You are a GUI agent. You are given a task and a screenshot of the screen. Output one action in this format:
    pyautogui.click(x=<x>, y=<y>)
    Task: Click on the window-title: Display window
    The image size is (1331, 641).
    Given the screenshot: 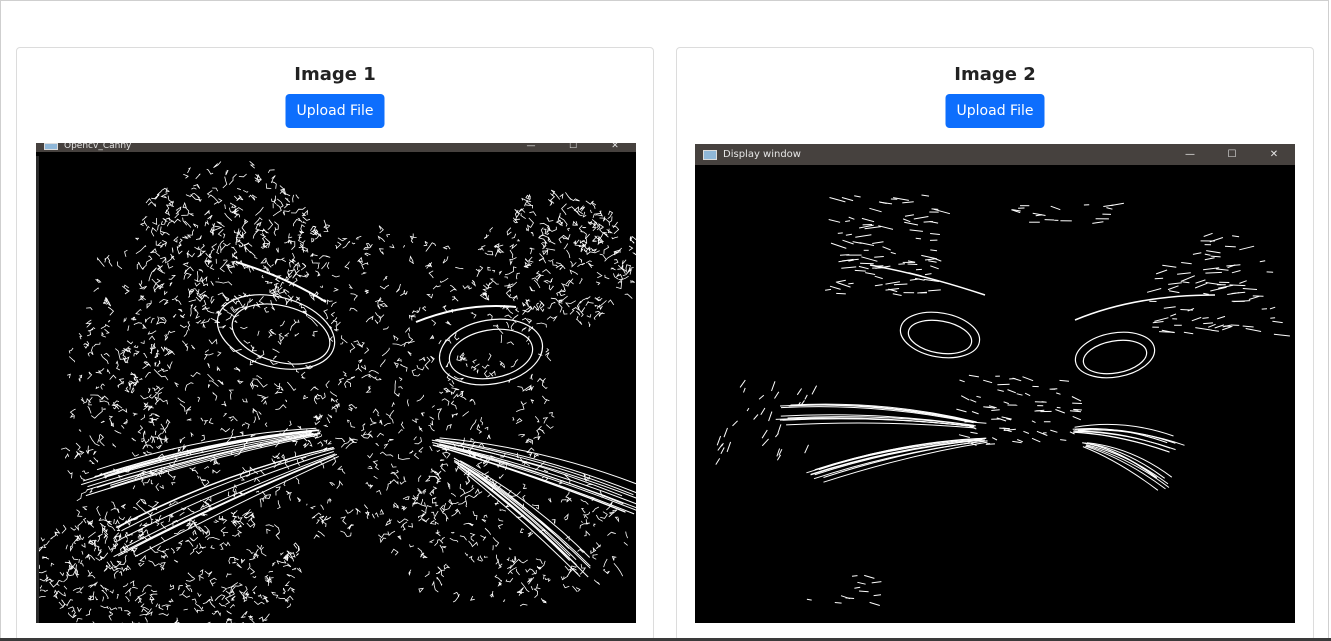 What is the action you would take?
    pyautogui.click(x=762, y=154)
    